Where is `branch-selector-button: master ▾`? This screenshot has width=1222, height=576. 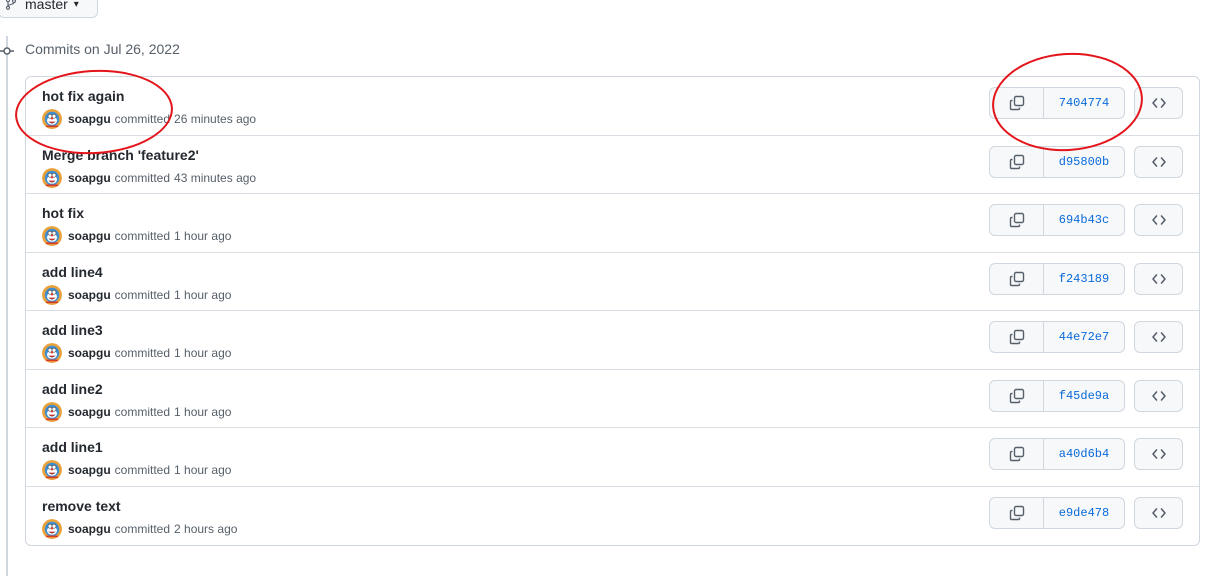 branch-selector-button: master ▾ is located at coordinates (49, 9).